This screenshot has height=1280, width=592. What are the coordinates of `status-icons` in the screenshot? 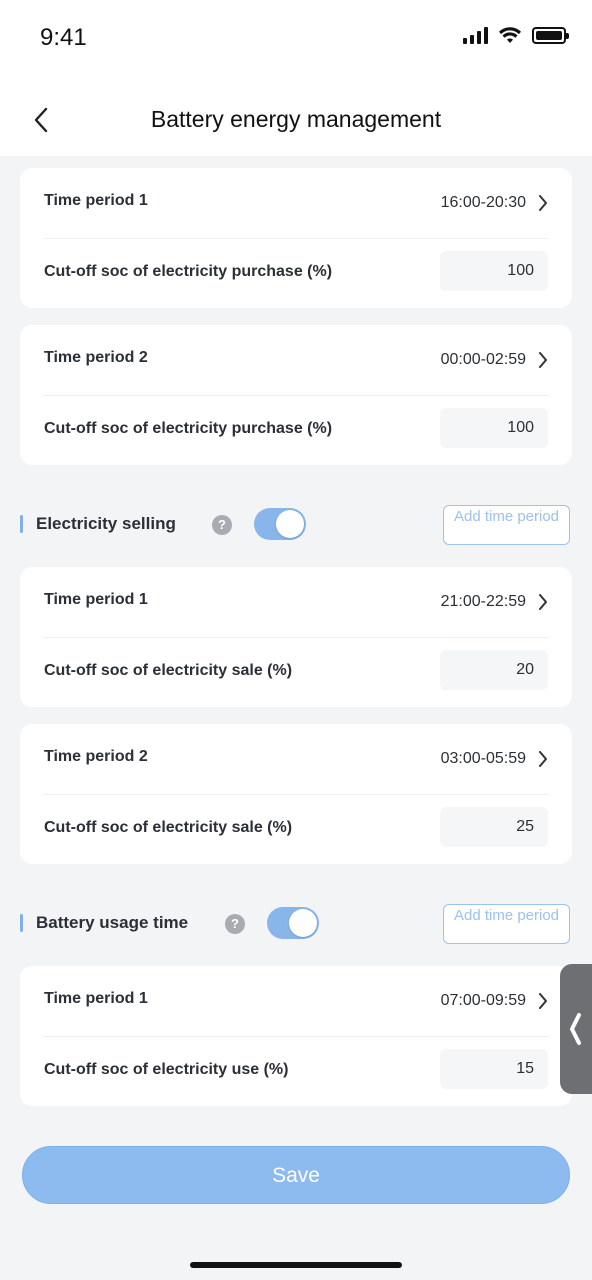 It's located at (516, 35).